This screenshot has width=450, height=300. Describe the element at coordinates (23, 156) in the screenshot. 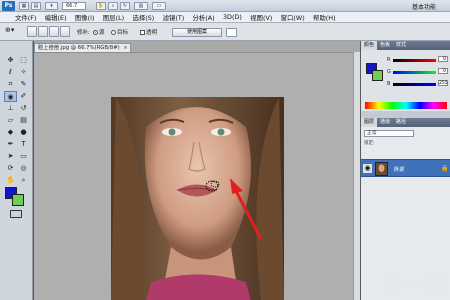

I see `shape-tool-icon: ▭` at that location.